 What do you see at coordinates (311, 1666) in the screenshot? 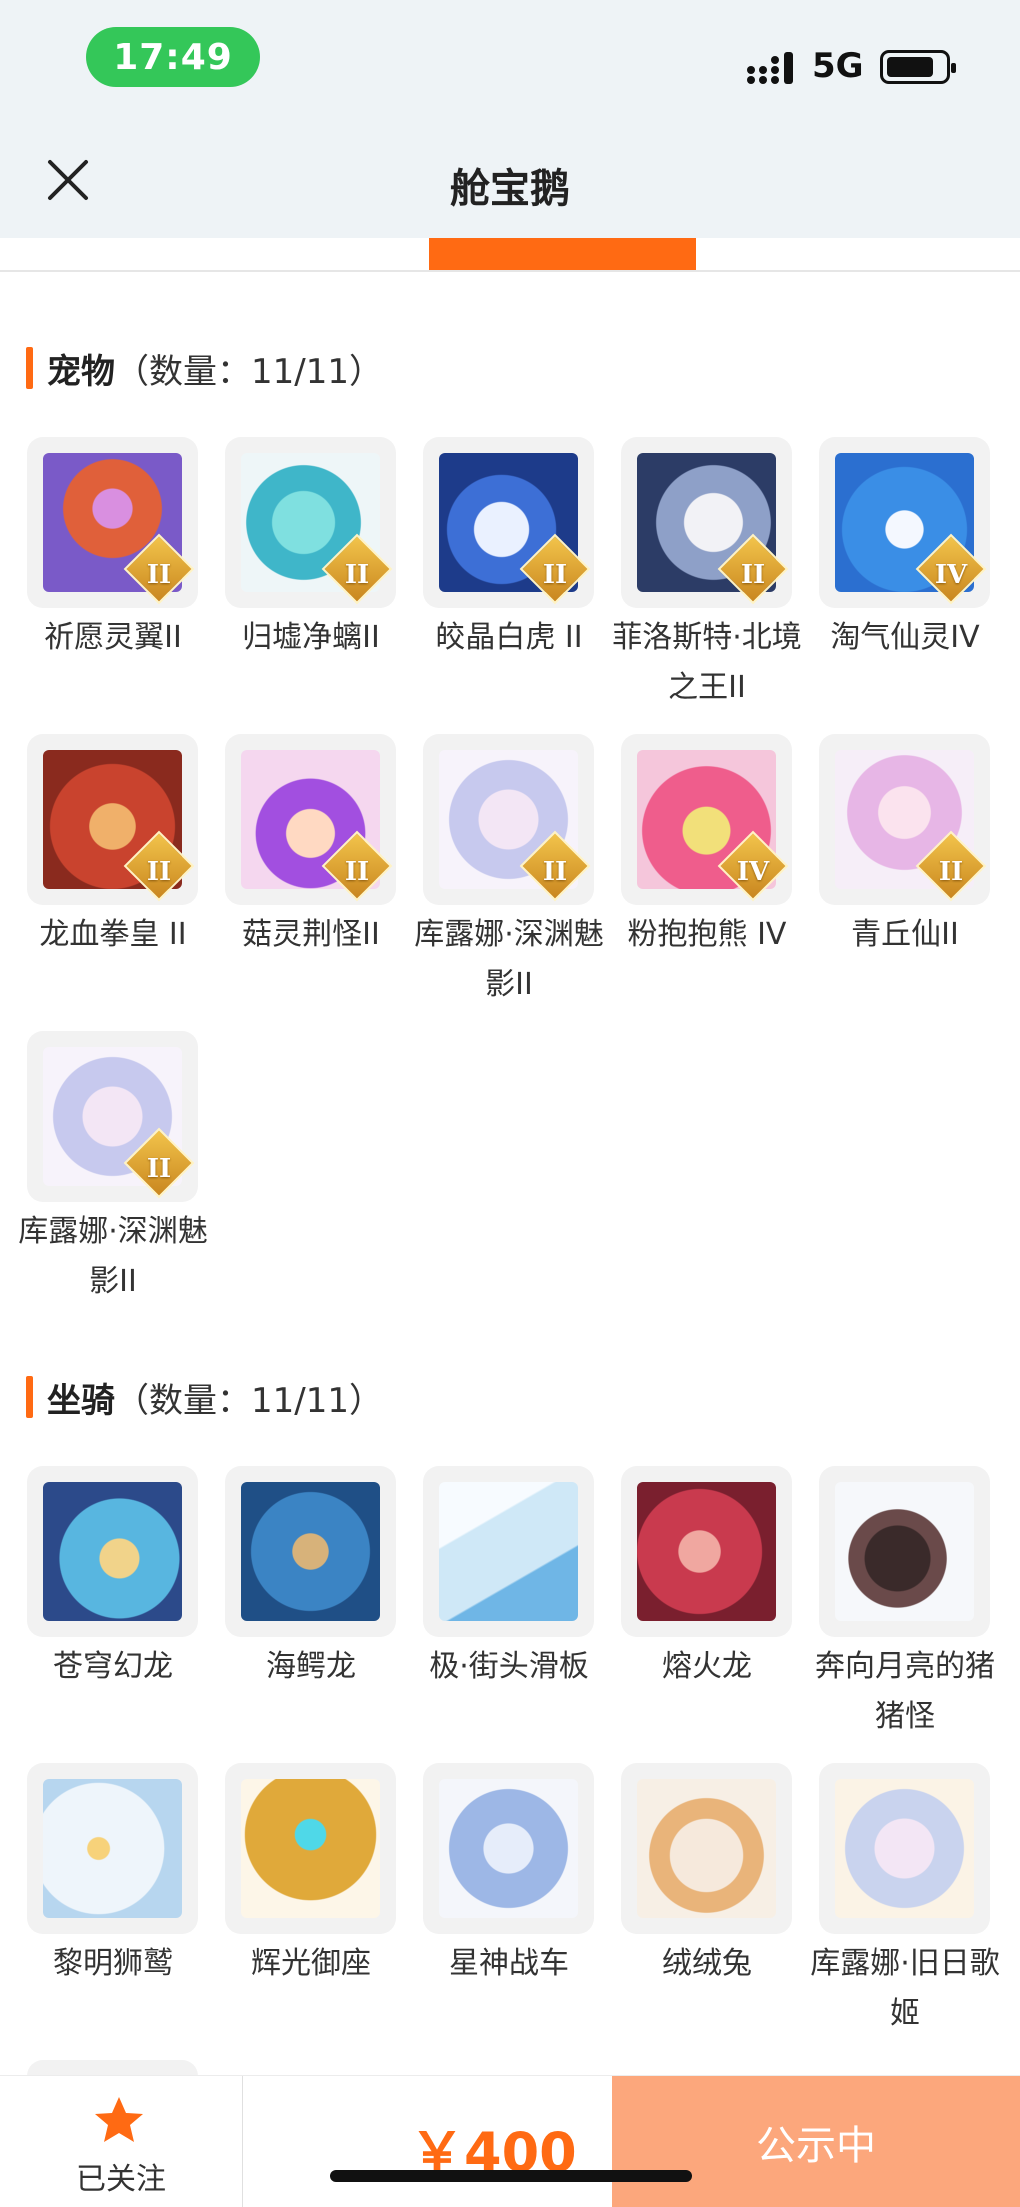
I see `mount-name: 海鳄龙` at bounding box center [311, 1666].